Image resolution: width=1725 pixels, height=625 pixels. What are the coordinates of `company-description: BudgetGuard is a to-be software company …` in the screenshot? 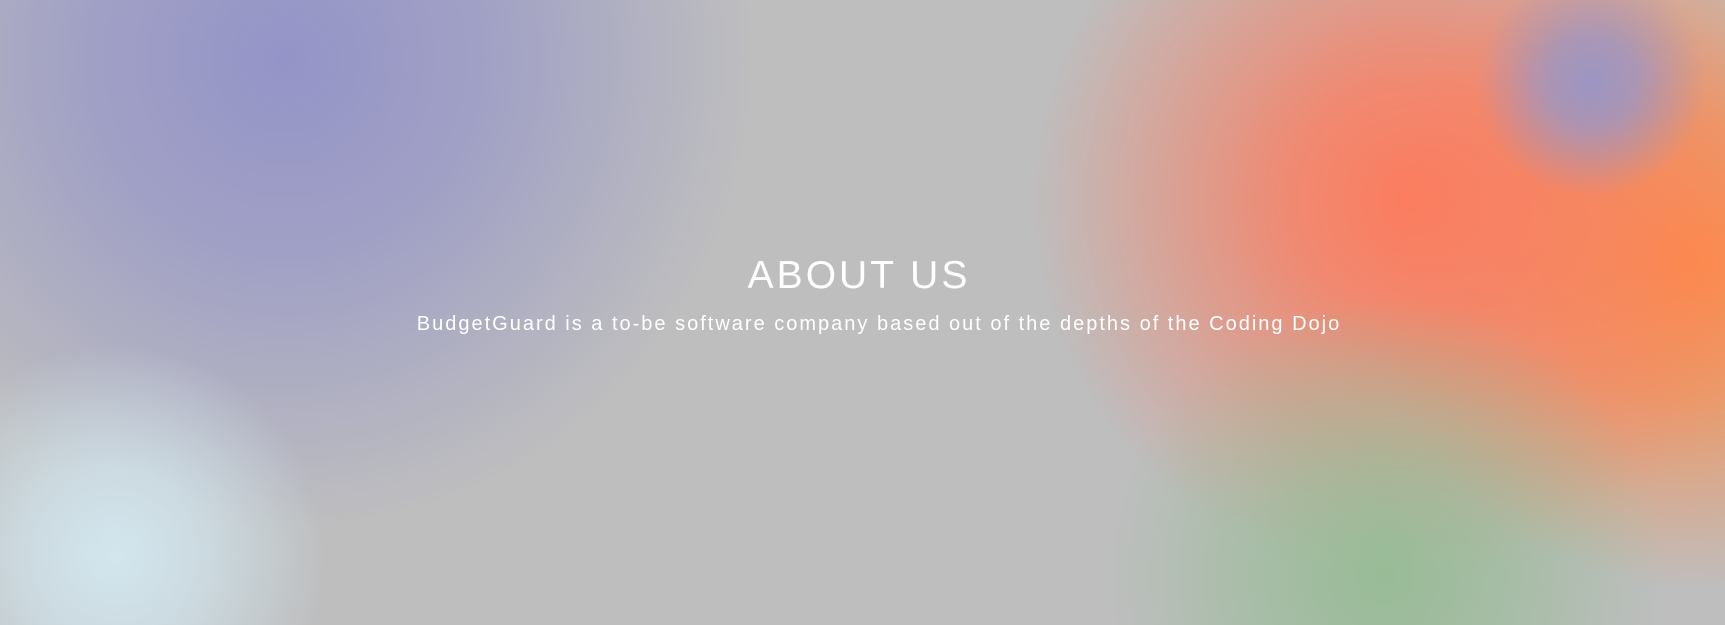 It's located at (879, 324).